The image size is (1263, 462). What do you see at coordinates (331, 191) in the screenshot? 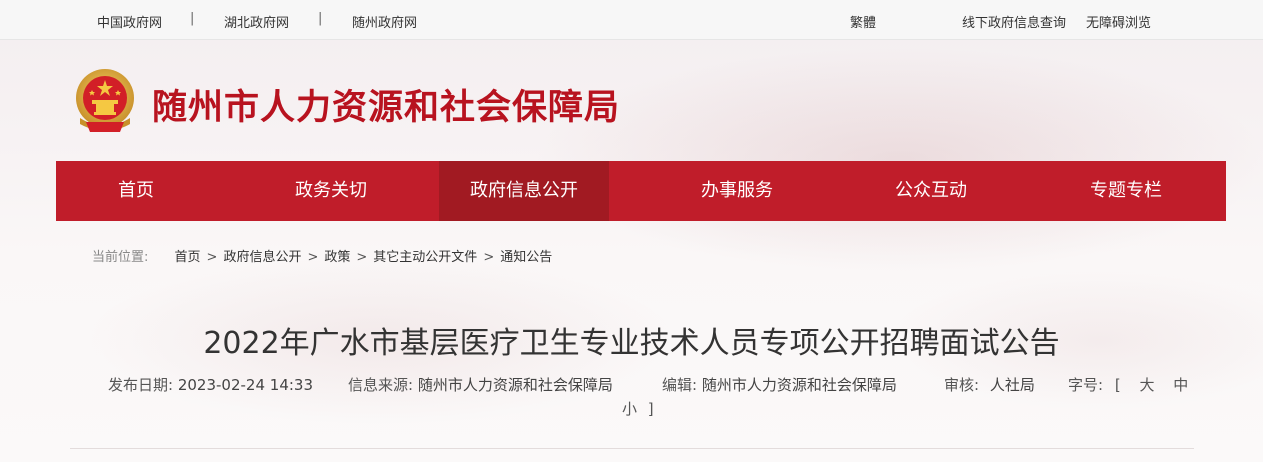
I see `nav-item-policy-concerns: 政务关切` at bounding box center [331, 191].